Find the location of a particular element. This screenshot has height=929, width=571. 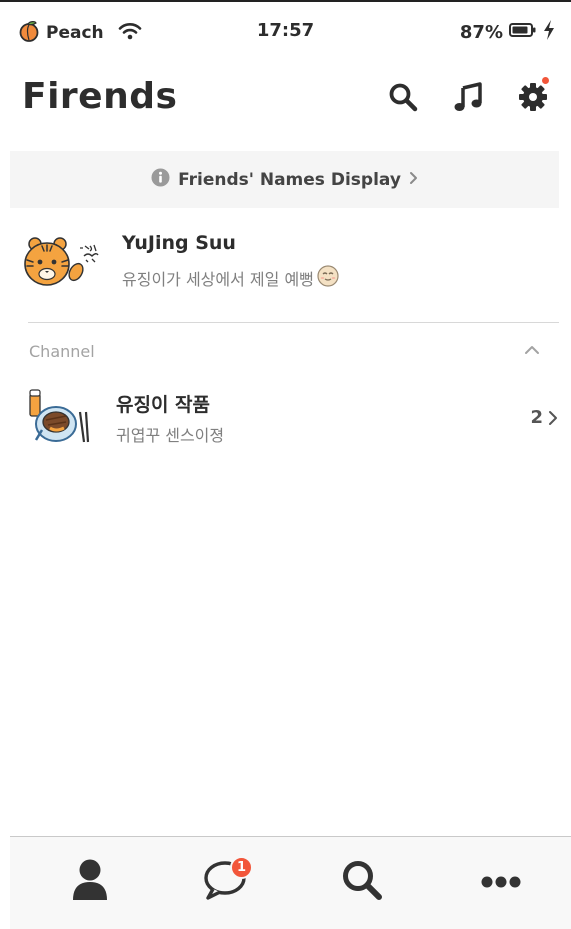

banner-text: Friends' Names Display is located at coordinates (289, 179).